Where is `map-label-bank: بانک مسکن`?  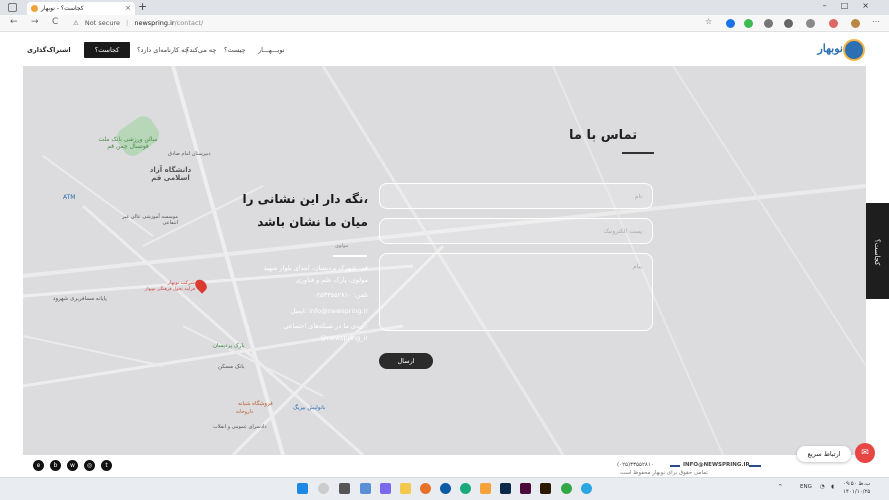
map-label-bank: بانک مسکن is located at coordinates (231, 367).